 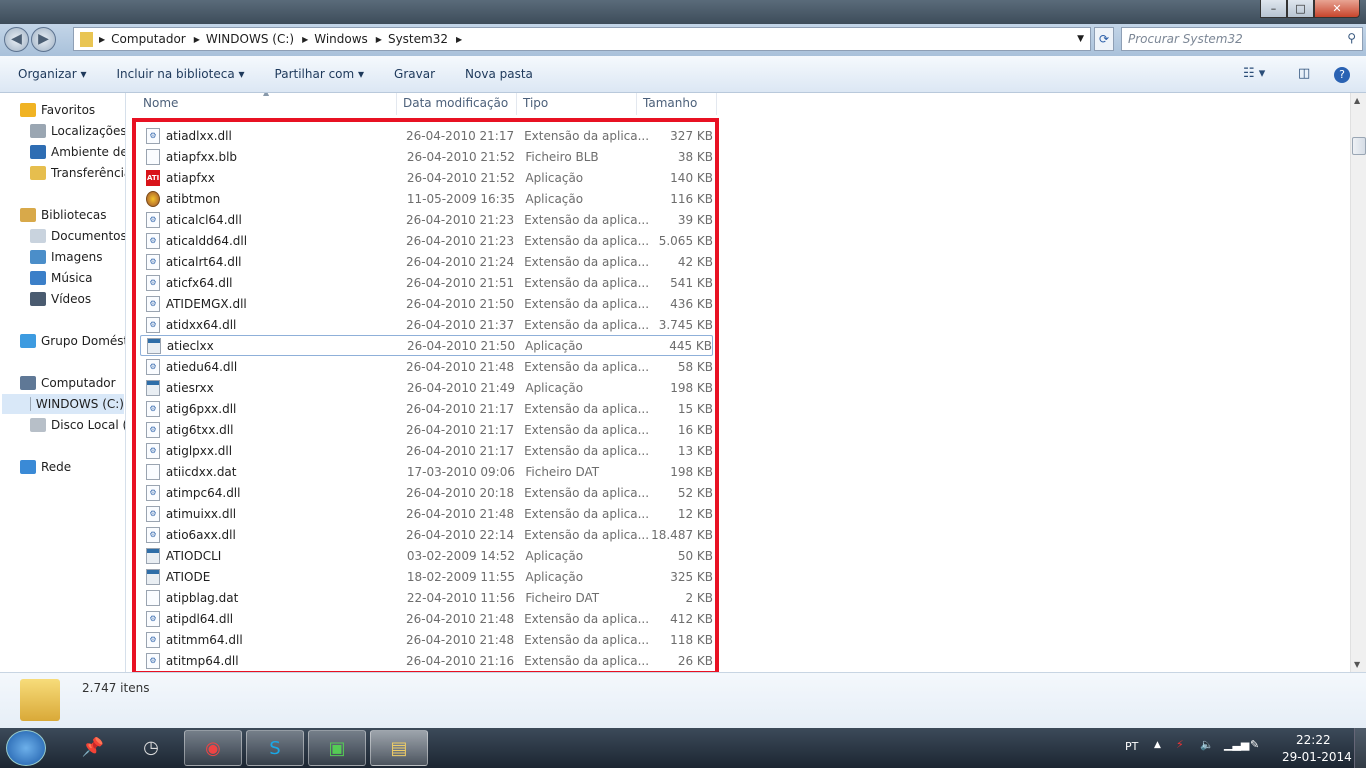 What do you see at coordinates (88, 152) in the screenshot?
I see `nav-item-label: Ambiente de trabalho` at bounding box center [88, 152].